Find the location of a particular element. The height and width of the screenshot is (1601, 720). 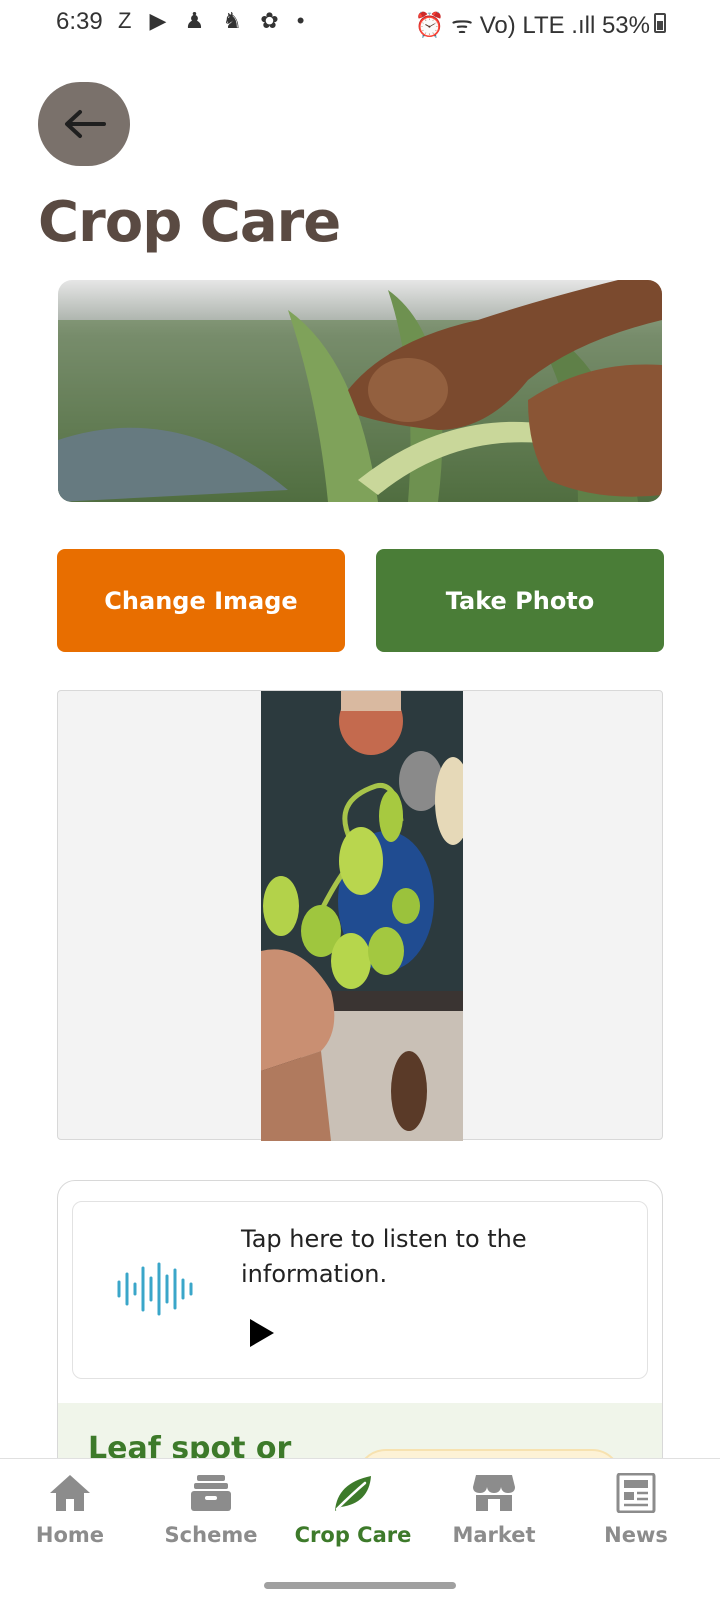

leaf-icon is located at coordinates (353, 1493).